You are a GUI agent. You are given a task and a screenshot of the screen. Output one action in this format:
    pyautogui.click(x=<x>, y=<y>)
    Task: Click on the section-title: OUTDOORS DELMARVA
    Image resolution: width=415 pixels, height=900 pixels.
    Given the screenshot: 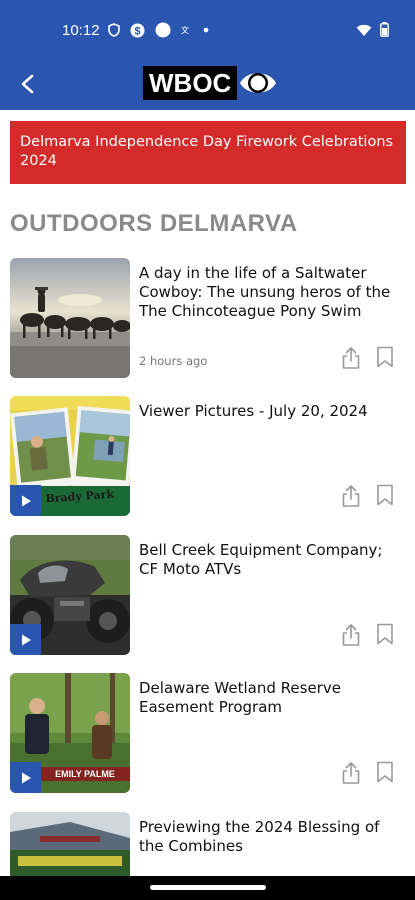 What is the action you would take?
    pyautogui.click(x=154, y=223)
    